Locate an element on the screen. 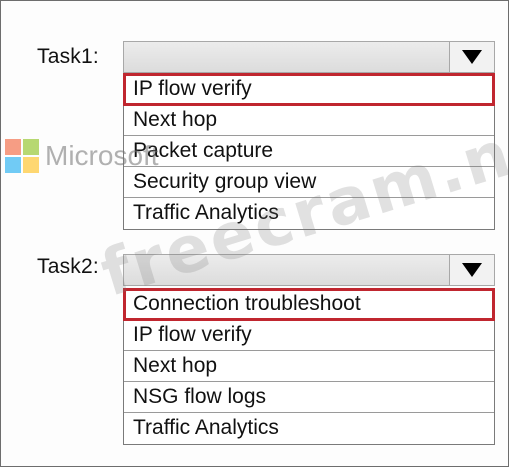 The width and height of the screenshot is (509, 467). microsoft-logo-watermark: Microsoft is located at coordinates (82, 156).